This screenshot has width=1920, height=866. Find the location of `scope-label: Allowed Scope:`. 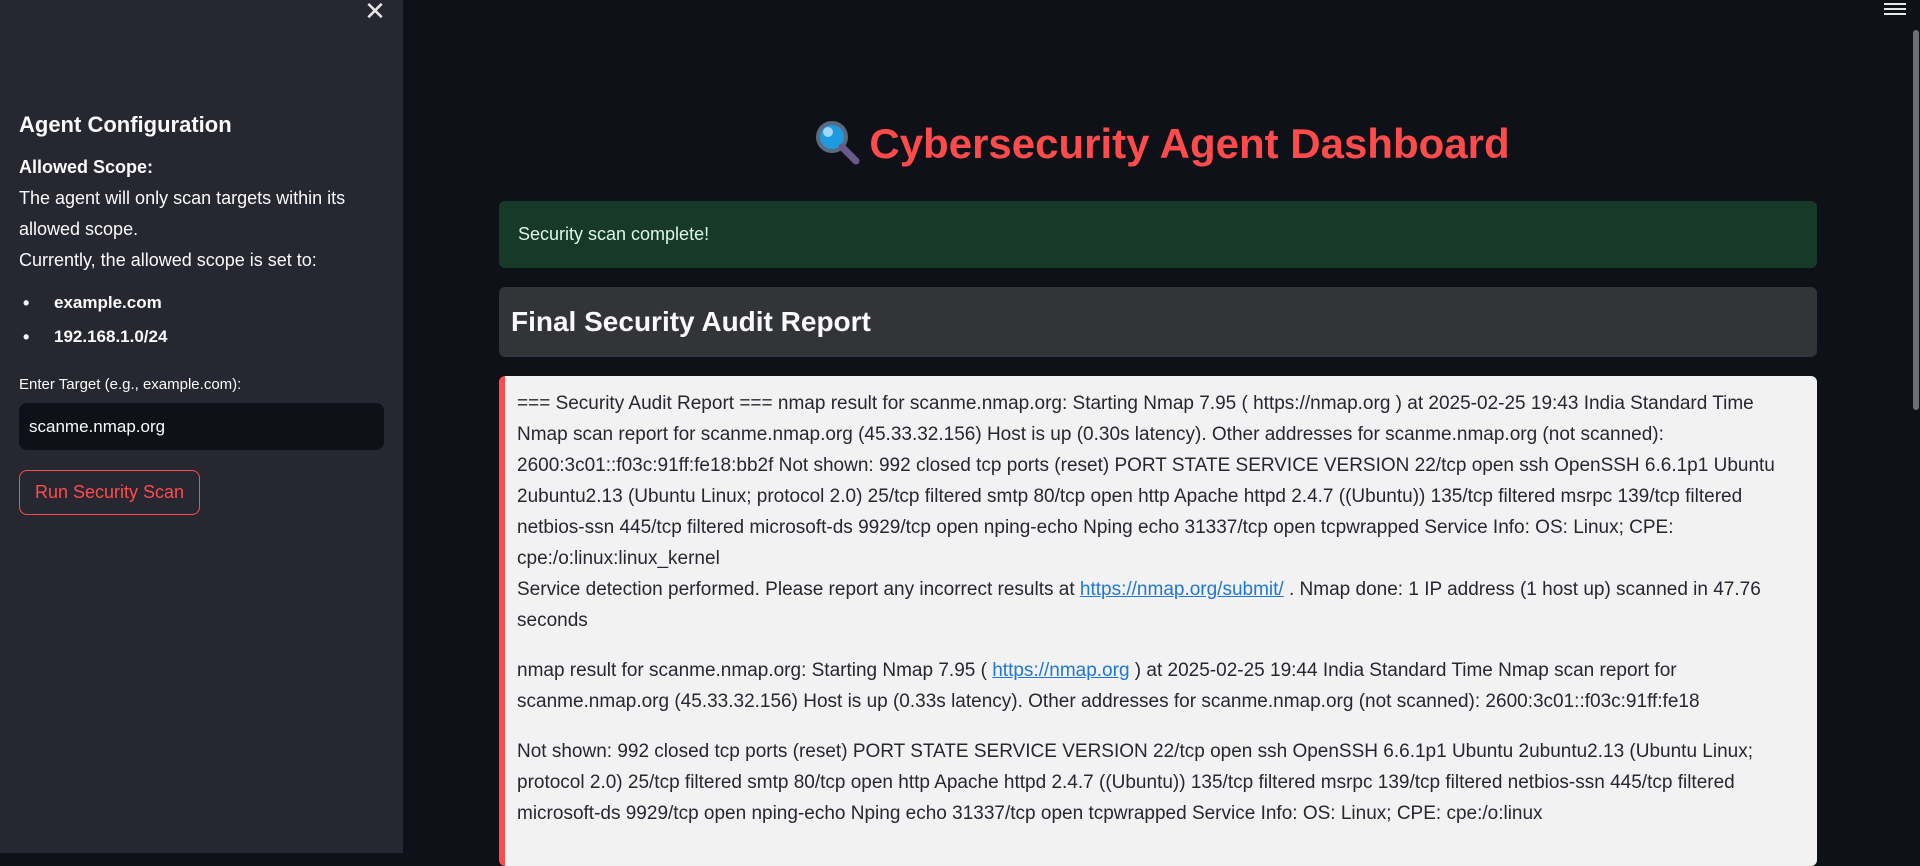

scope-label: Allowed Scope: is located at coordinates (86, 167).